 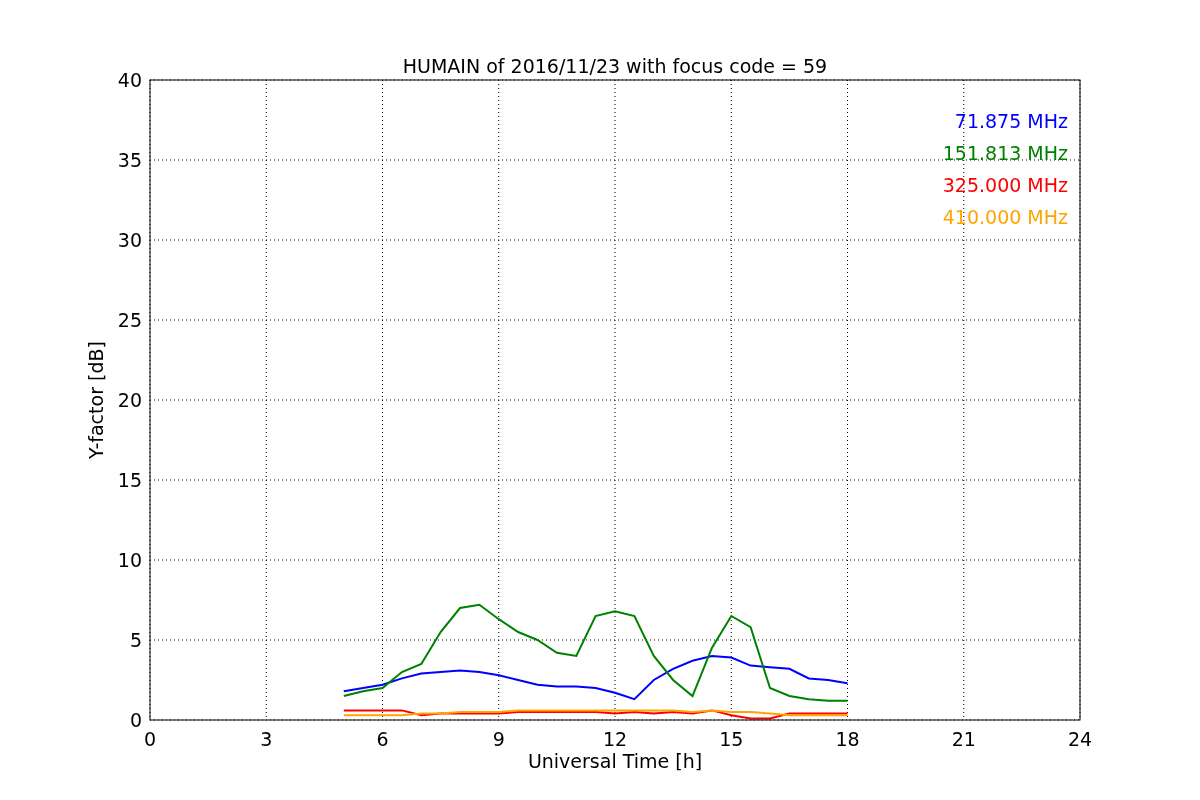 I want to click on x-tick-label: 24, so click(x=1080, y=739).